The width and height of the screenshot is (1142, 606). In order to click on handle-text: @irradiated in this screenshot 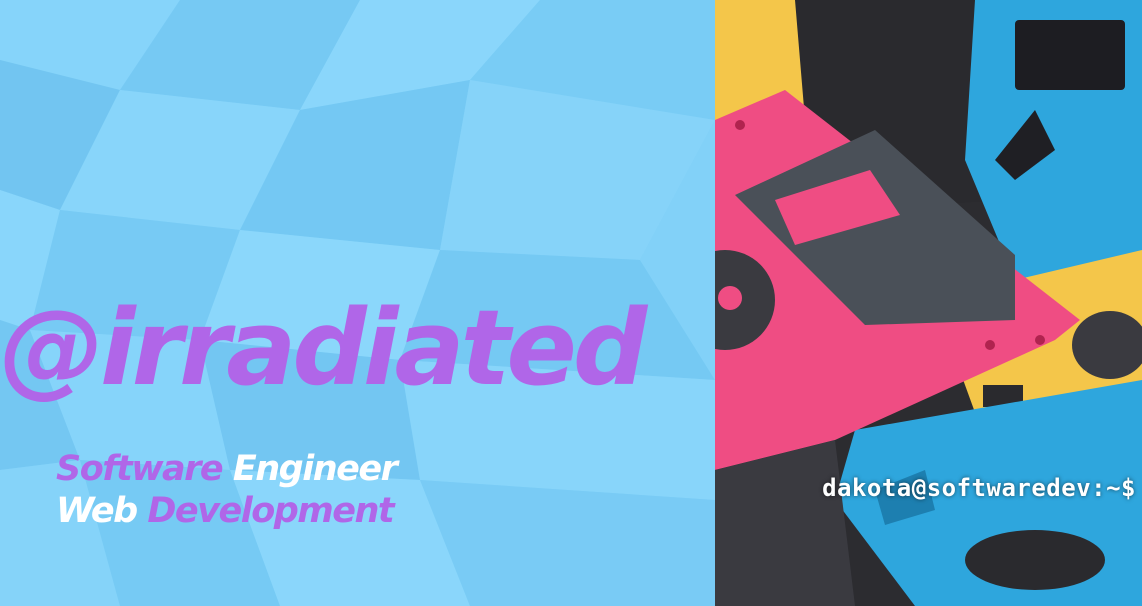, I will do `click(323, 348)`.